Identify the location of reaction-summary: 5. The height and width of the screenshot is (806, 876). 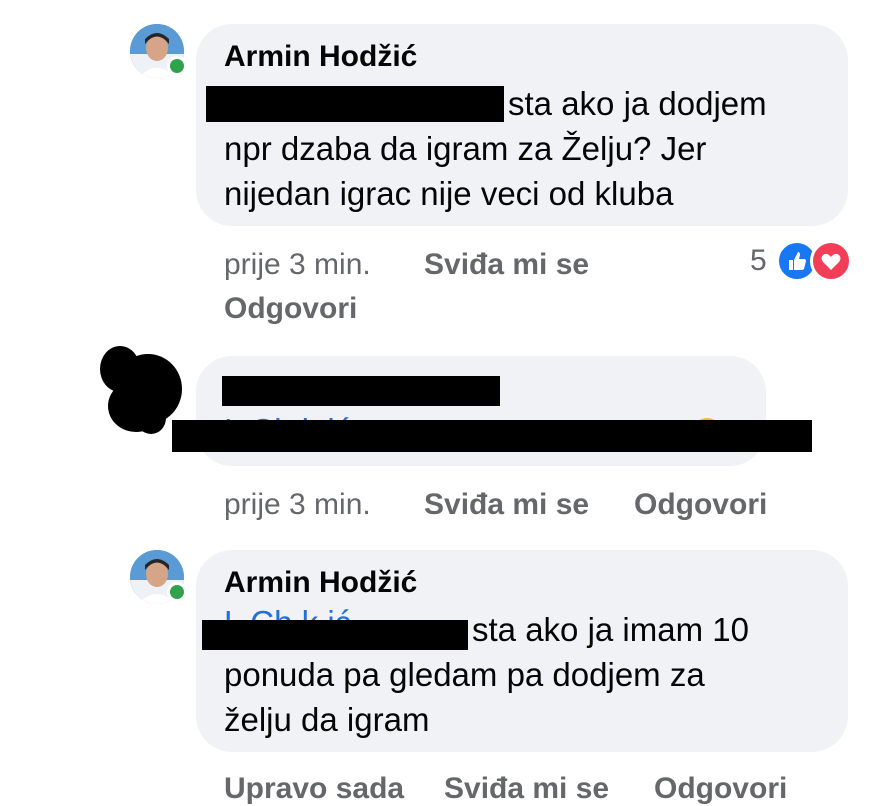
(800, 261).